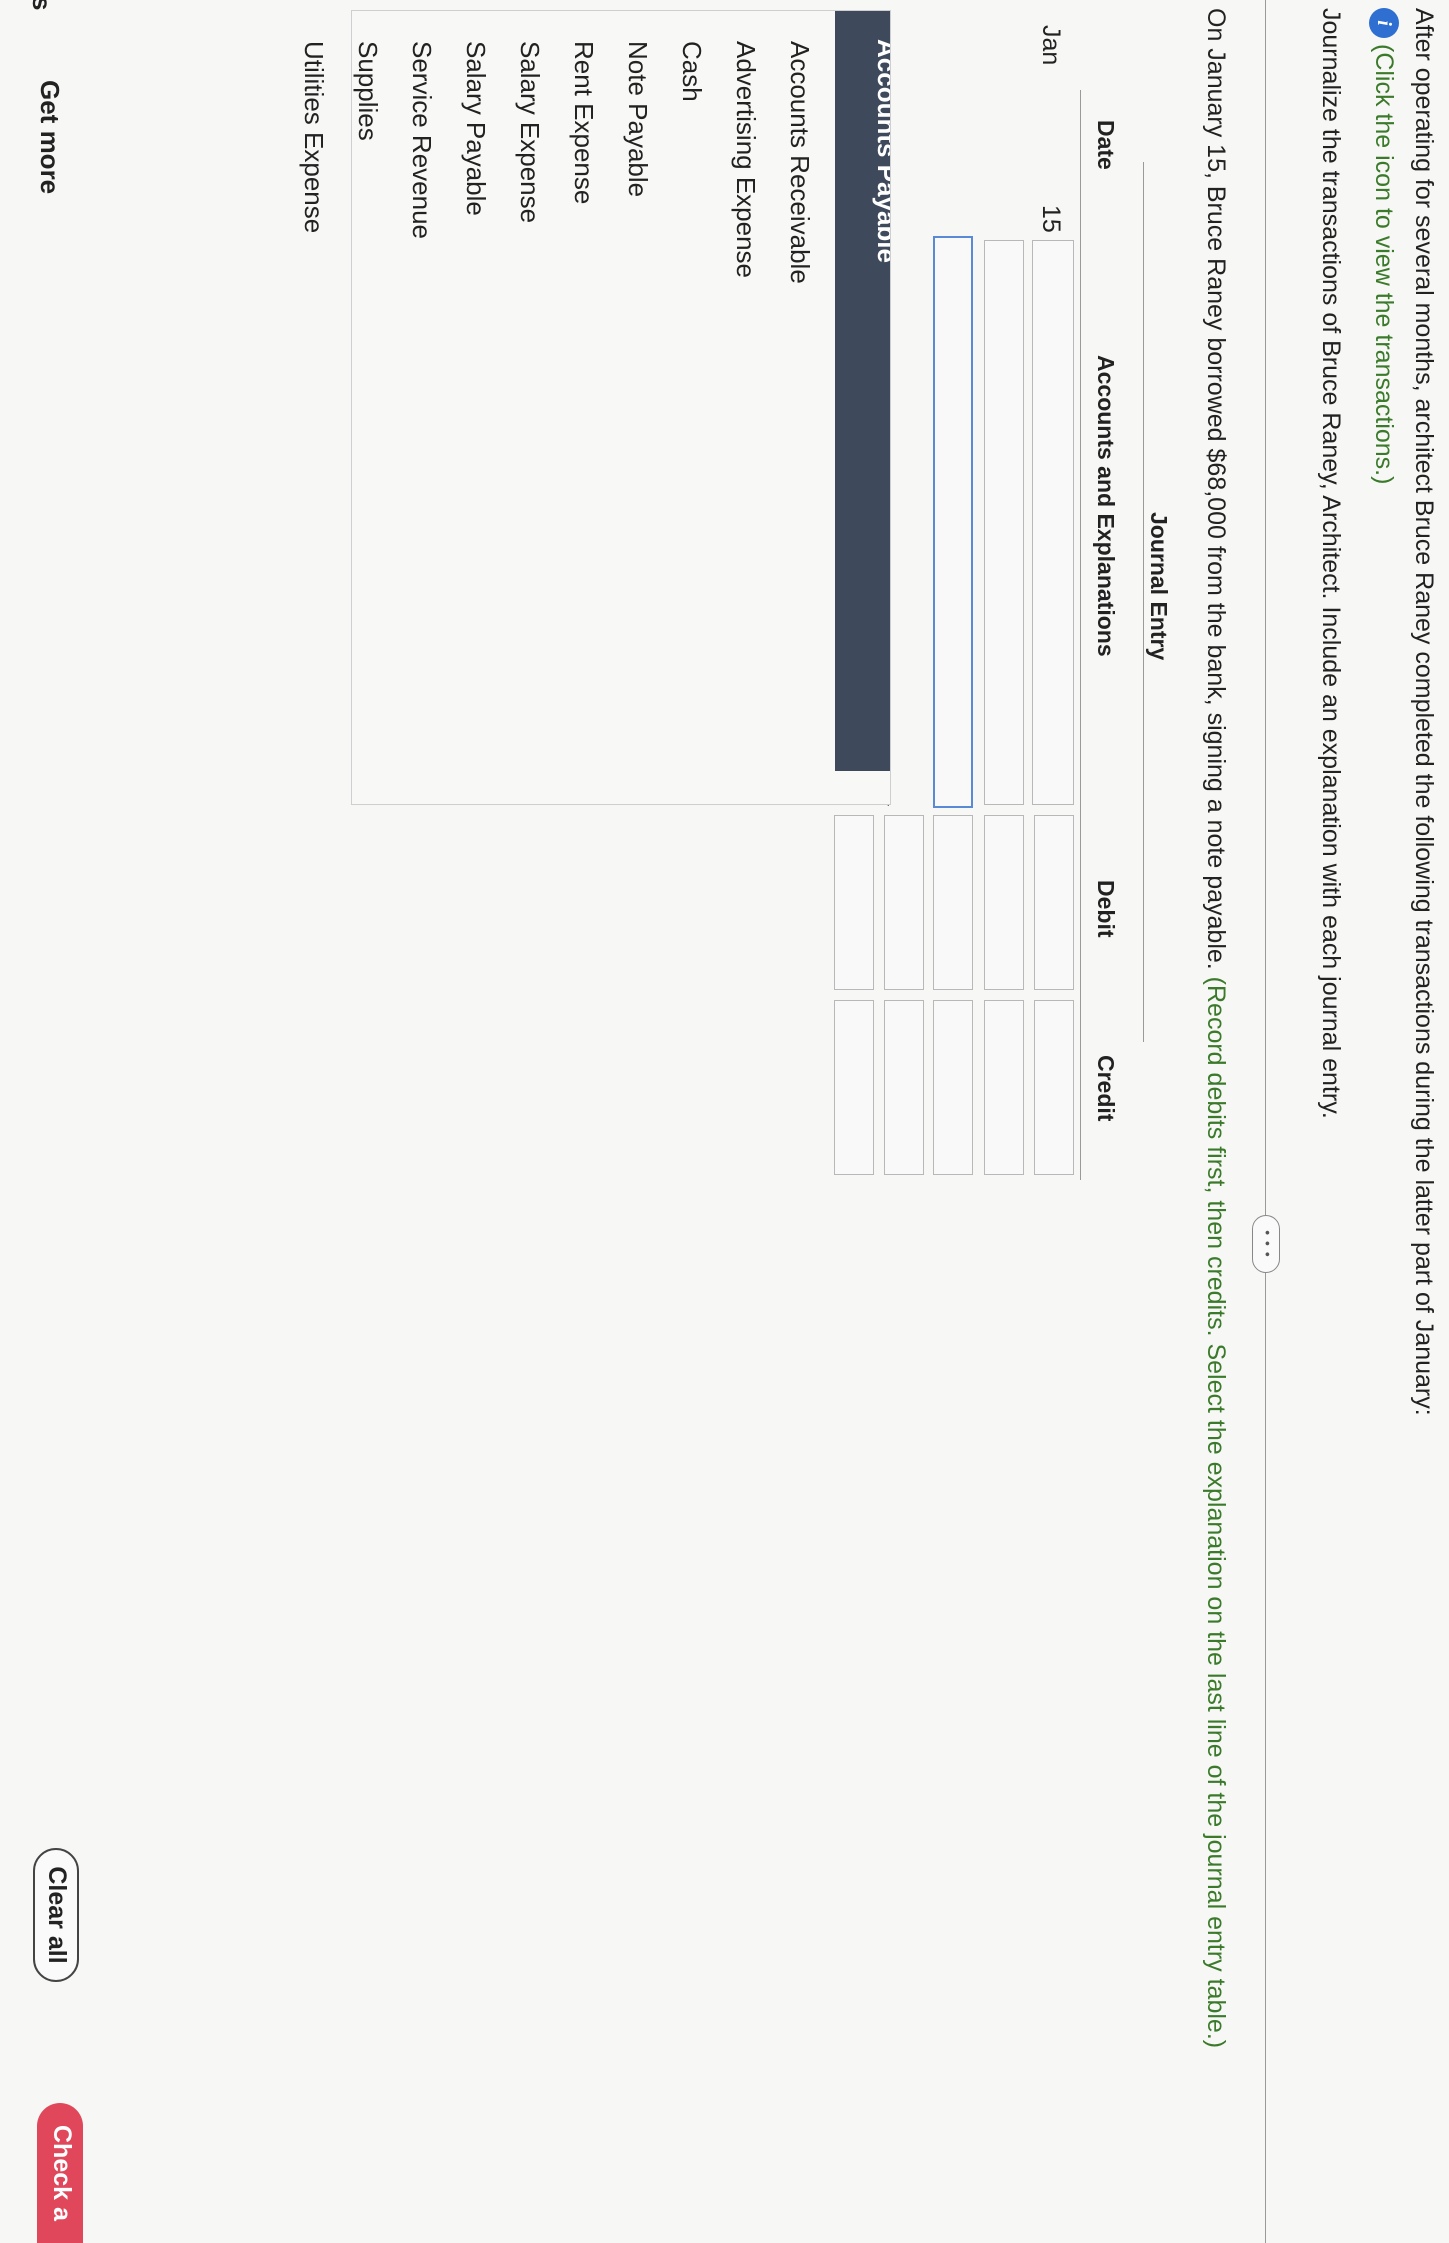 The height and width of the screenshot is (2243, 1449). I want to click on check-answer-button: Check a, so click(60, 2173).